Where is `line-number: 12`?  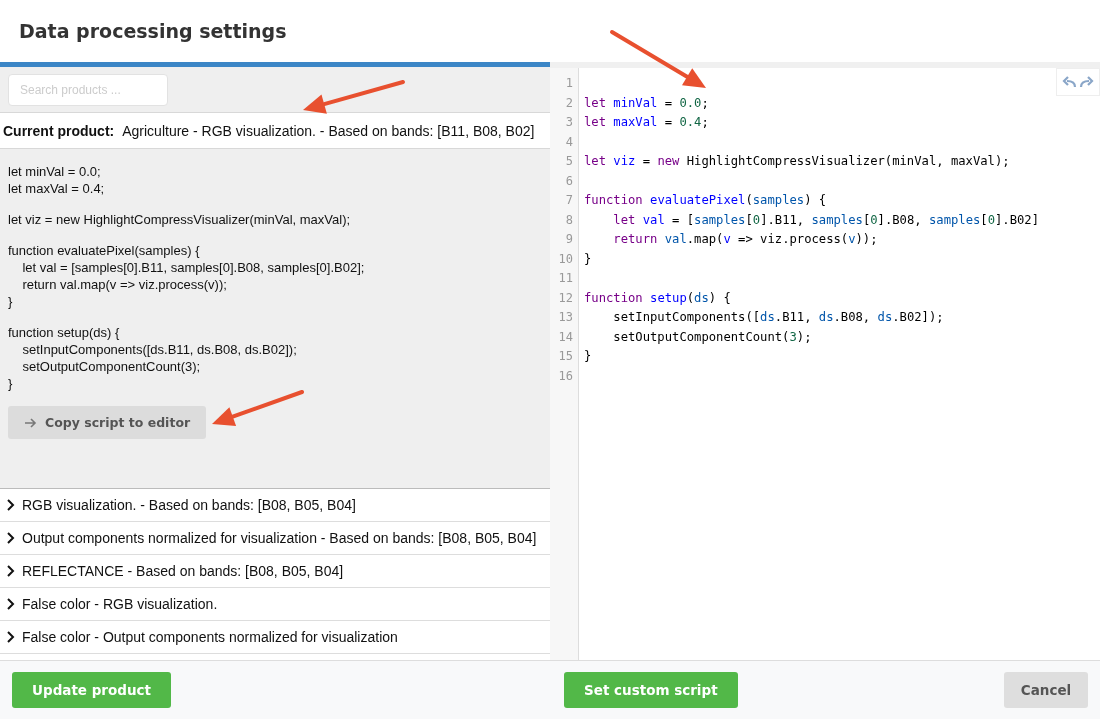
line-number: 12 is located at coordinates (566, 298).